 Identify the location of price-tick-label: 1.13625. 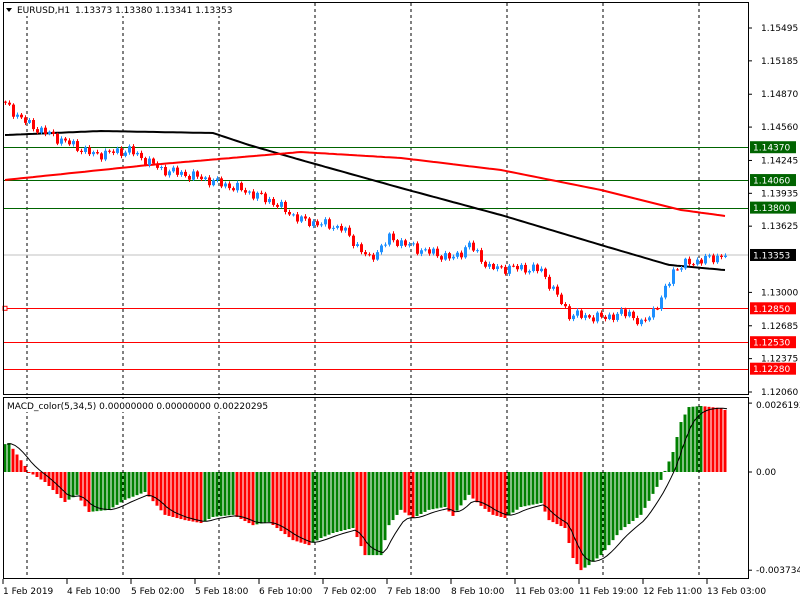
(779, 227).